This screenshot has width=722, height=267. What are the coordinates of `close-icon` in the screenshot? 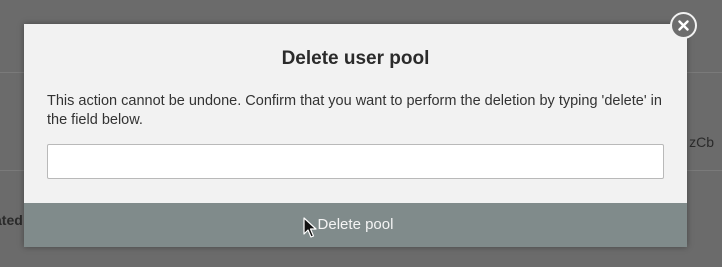 It's located at (683, 25).